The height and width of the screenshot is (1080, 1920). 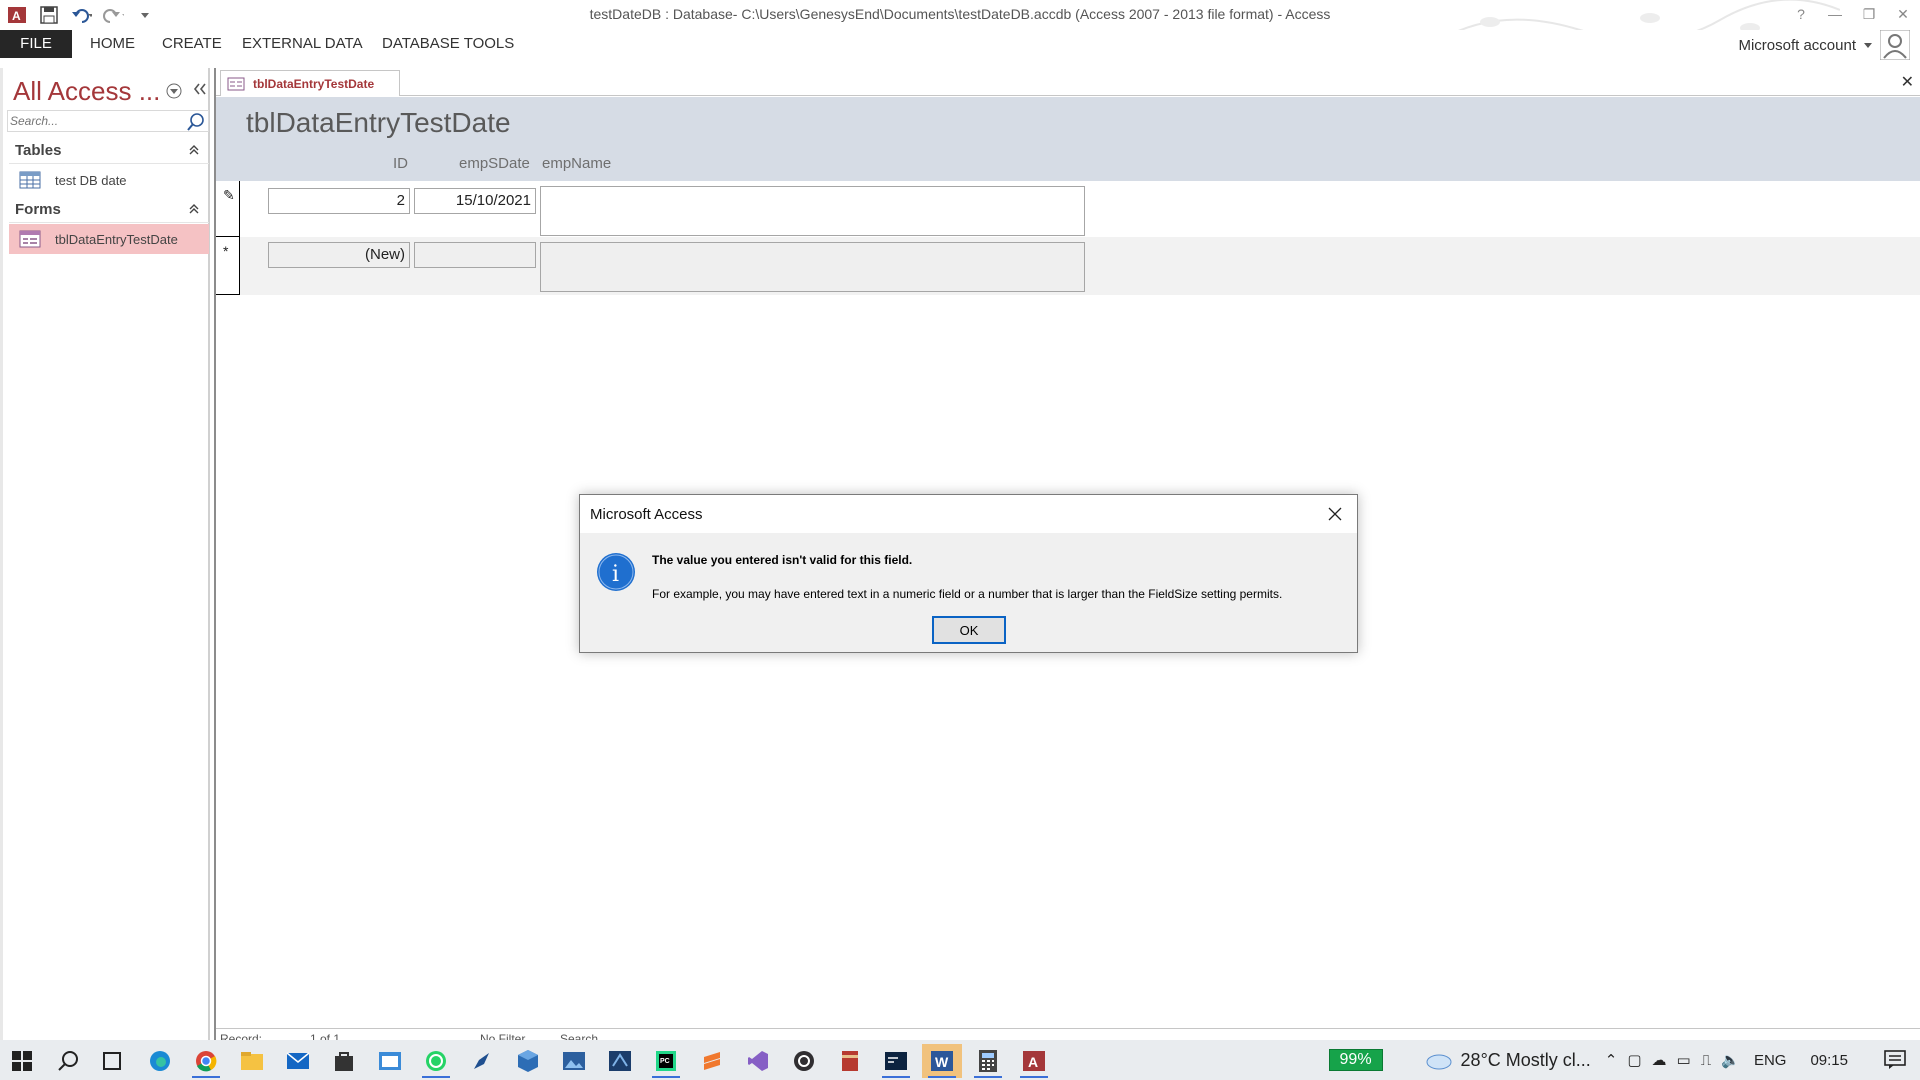 What do you see at coordinates (896, 1061) in the screenshot?
I see `terminal-icon` at bounding box center [896, 1061].